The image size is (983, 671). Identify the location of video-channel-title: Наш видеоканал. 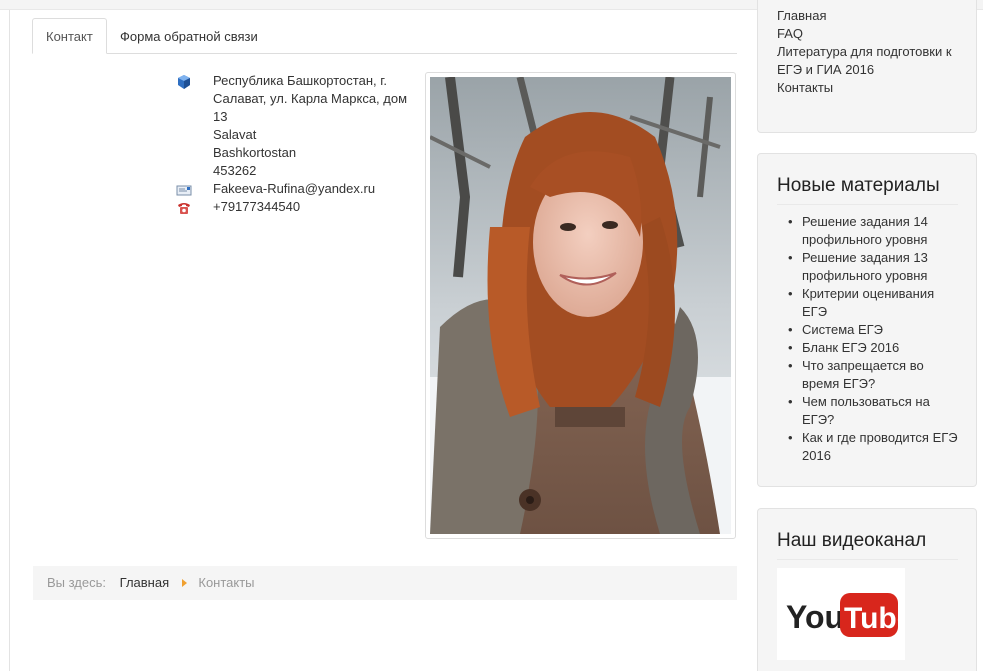
(867, 544).